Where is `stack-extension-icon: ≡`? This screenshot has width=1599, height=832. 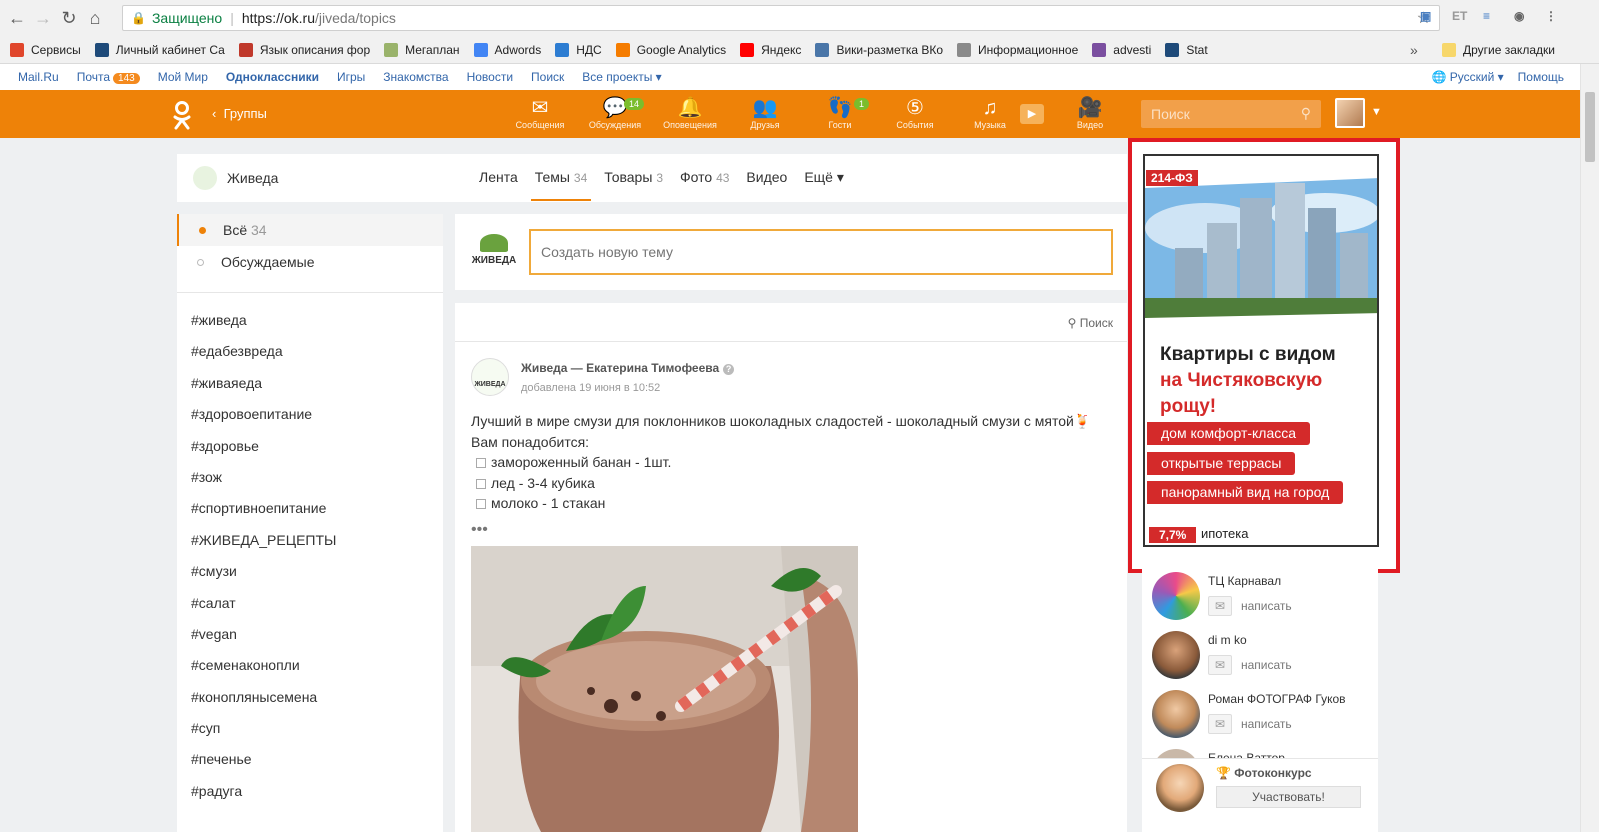
stack-extension-icon: ≡ is located at coordinates (1486, 16).